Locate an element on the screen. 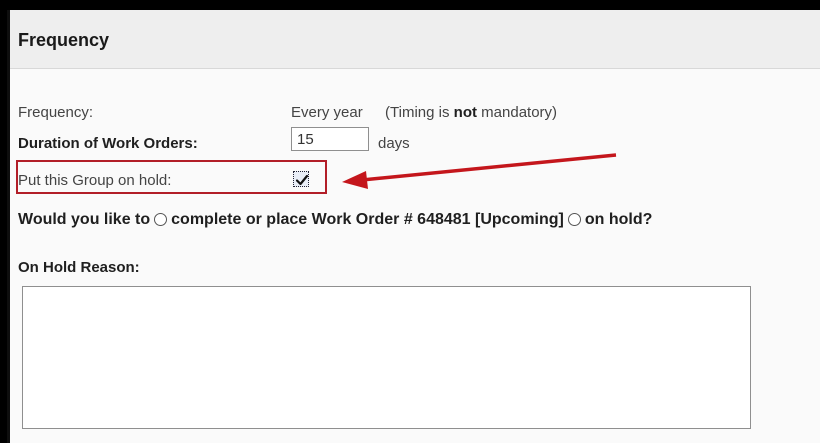 This screenshot has height=443, width=820. duration-input is located at coordinates (330, 139).